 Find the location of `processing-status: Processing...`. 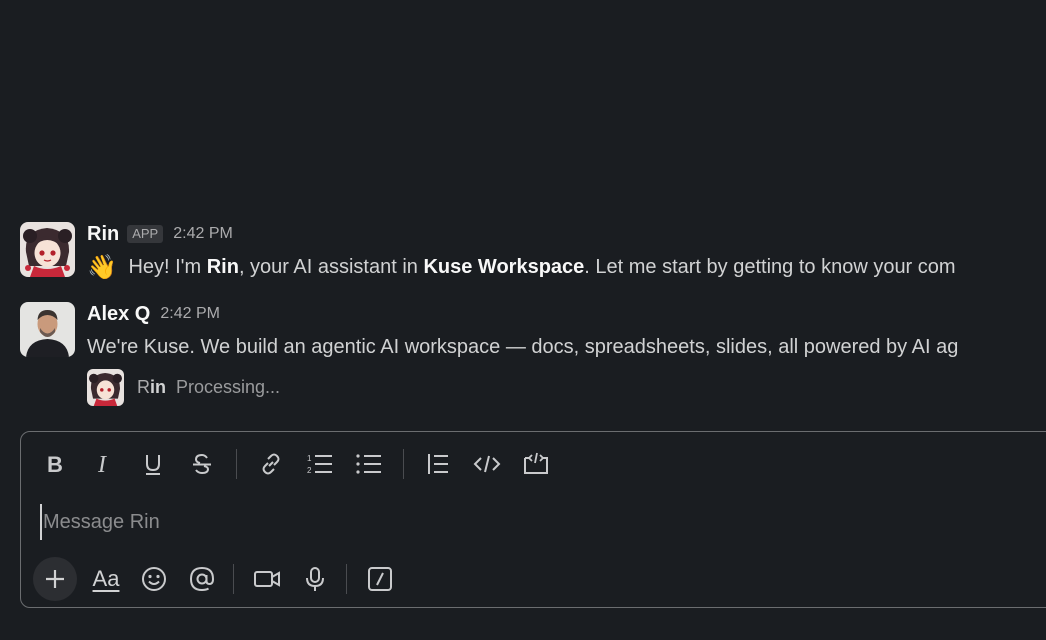

processing-status: Processing... is located at coordinates (228, 386).